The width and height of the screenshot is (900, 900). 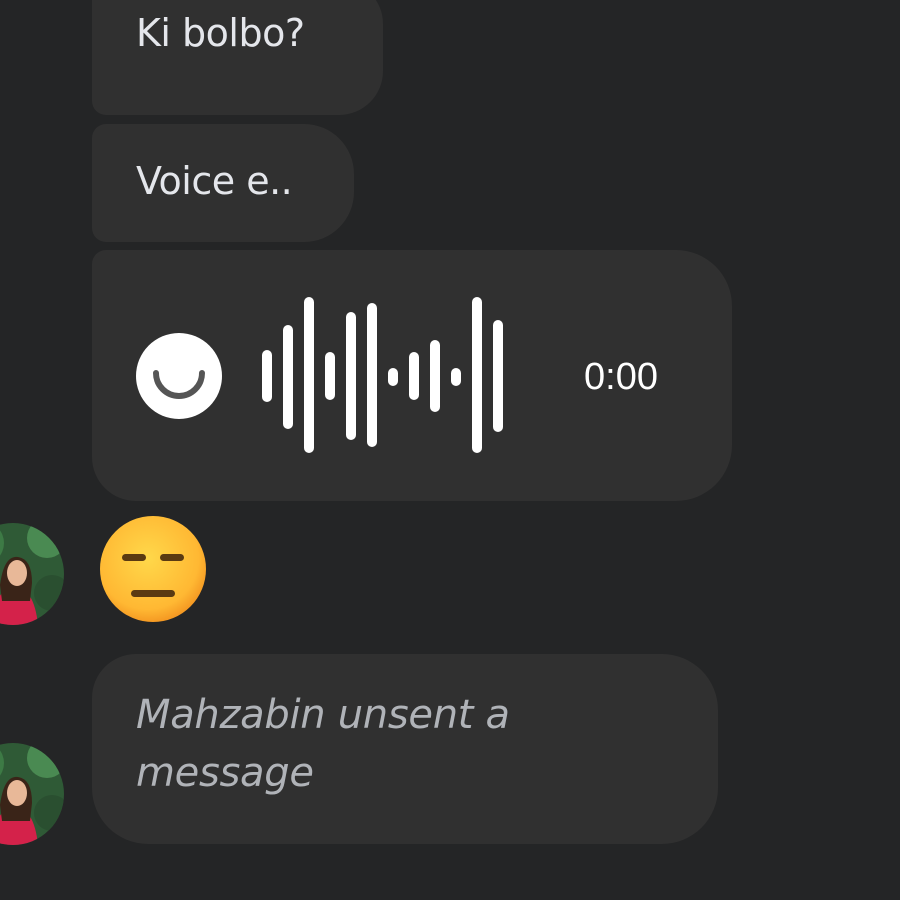 I want to click on waveform, so click(x=390, y=375).